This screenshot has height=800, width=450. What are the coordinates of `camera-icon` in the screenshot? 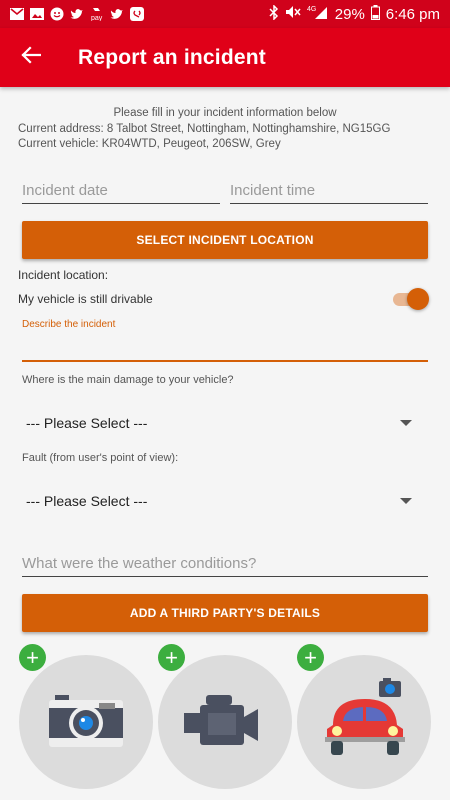 It's located at (86, 723).